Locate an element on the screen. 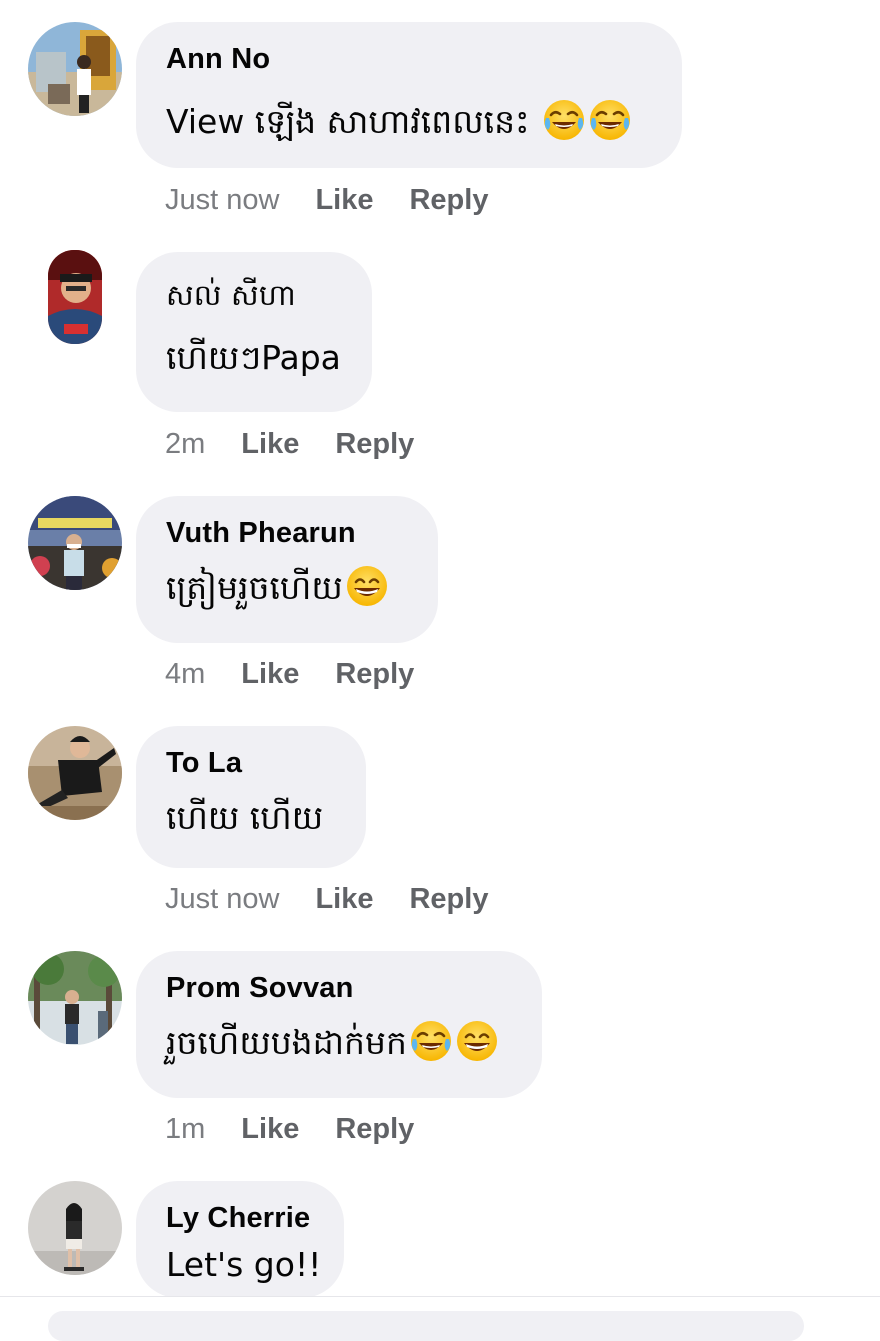 The image size is (880, 1341). comment-bubble: To La ហើយ ហើយ is located at coordinates (251, 797).